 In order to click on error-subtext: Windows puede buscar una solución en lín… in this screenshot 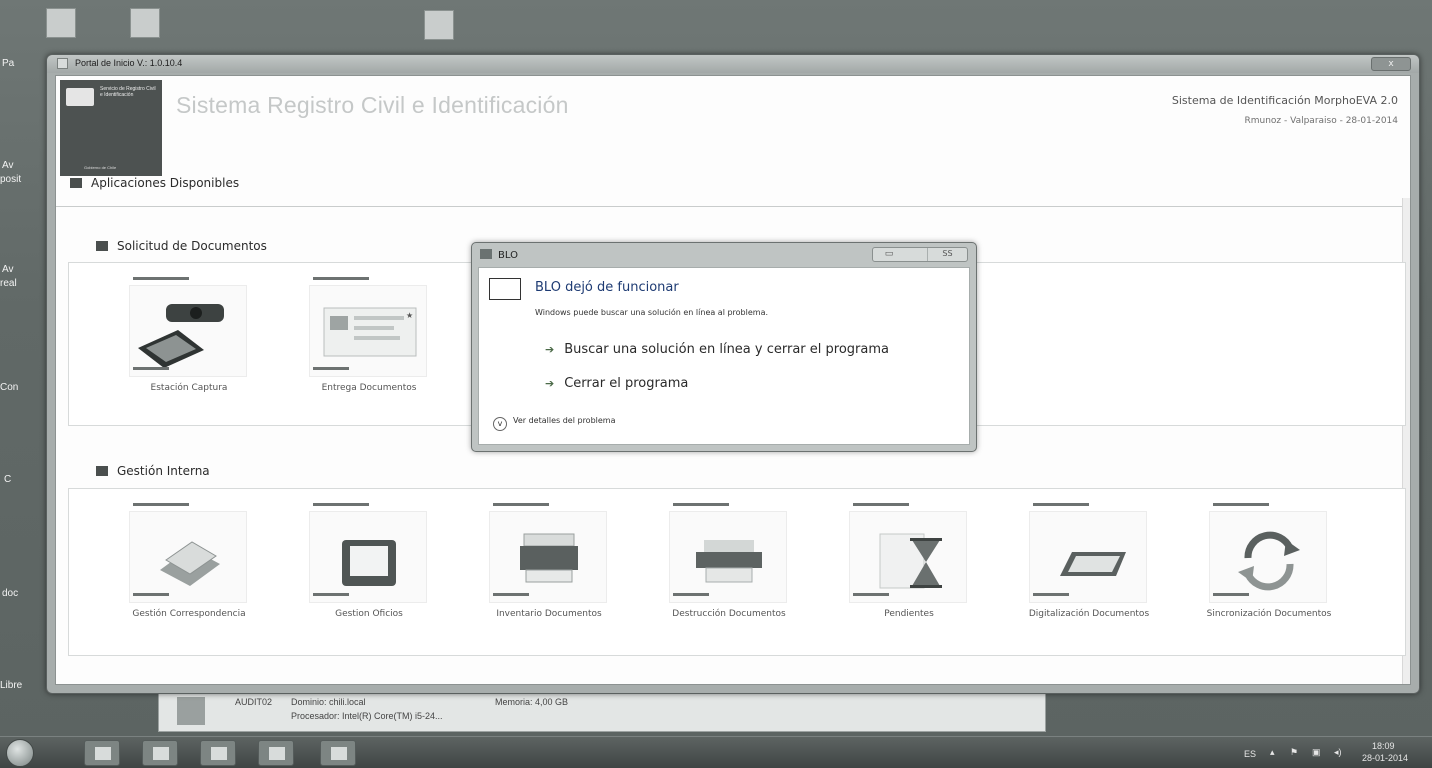, I will do `click(652, 312)`.